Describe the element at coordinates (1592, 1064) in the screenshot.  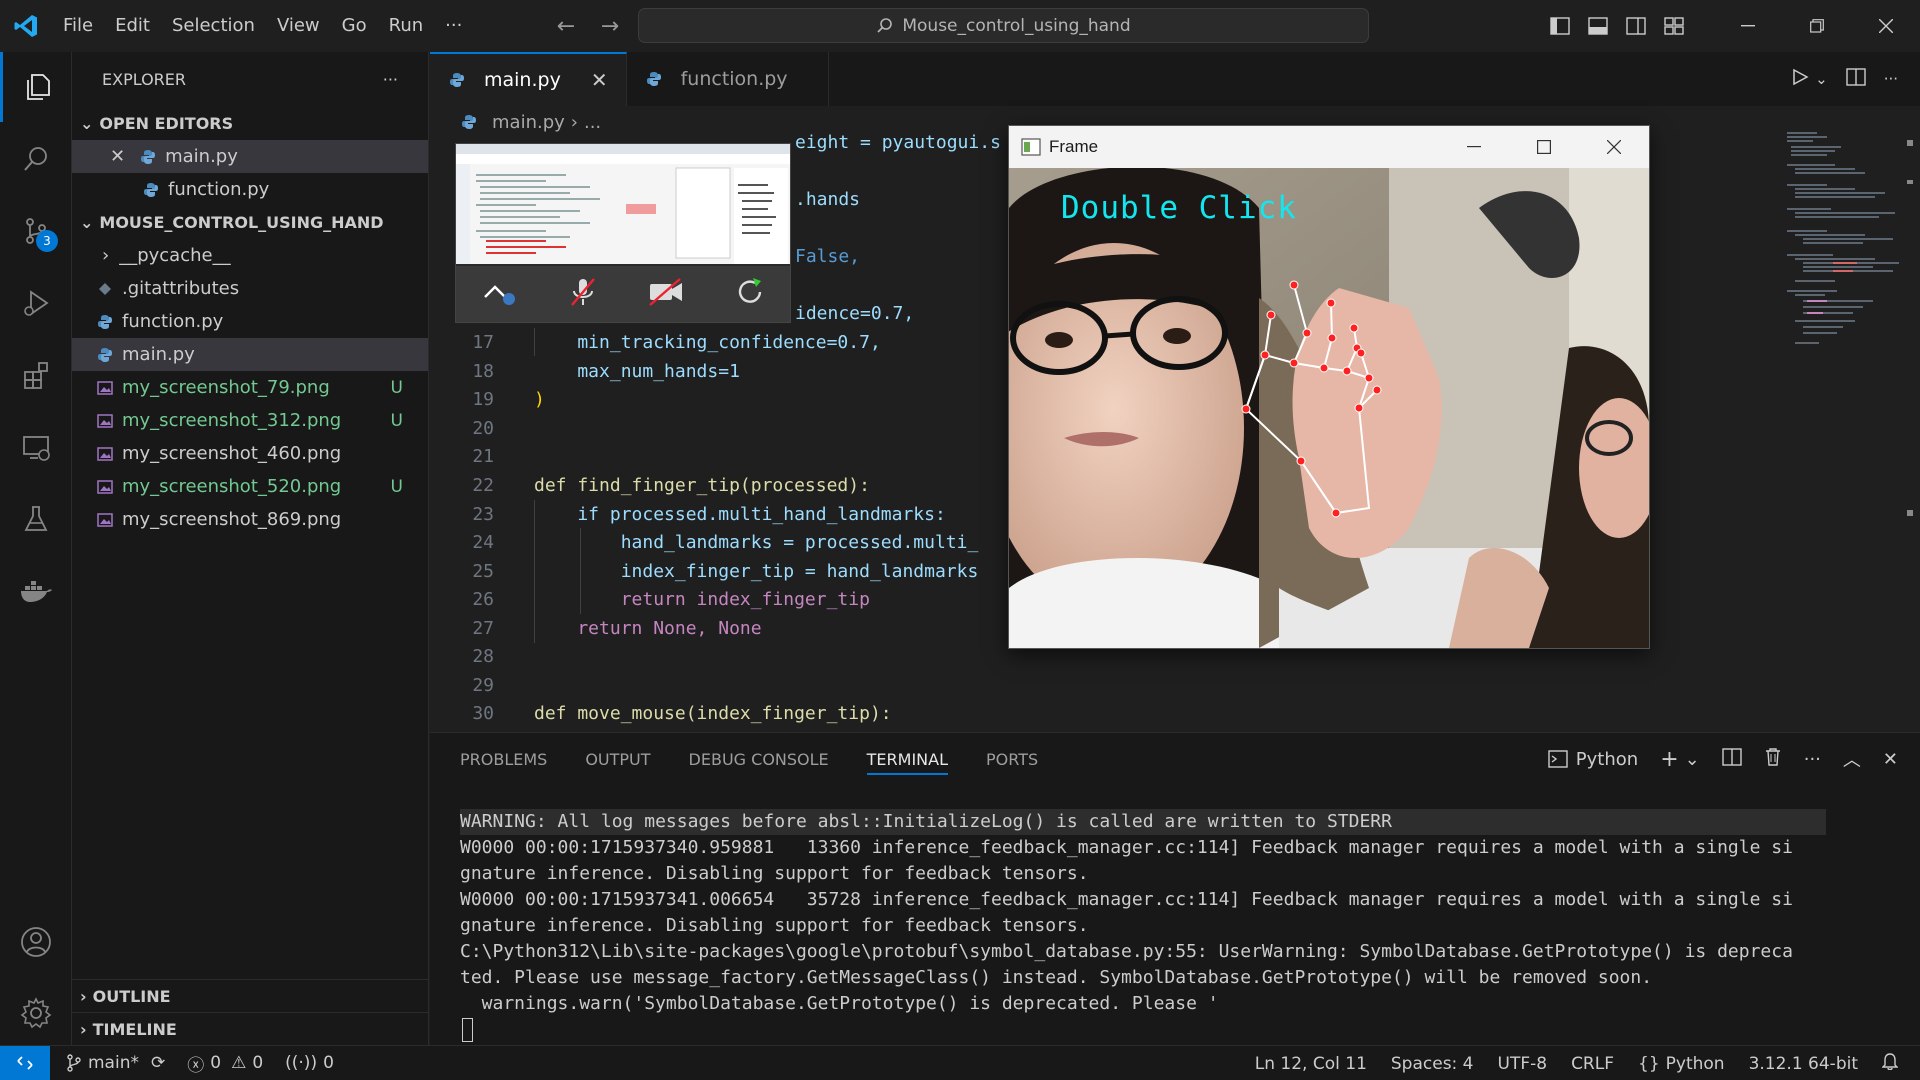
I see `line-endings: CRLF` at that location.